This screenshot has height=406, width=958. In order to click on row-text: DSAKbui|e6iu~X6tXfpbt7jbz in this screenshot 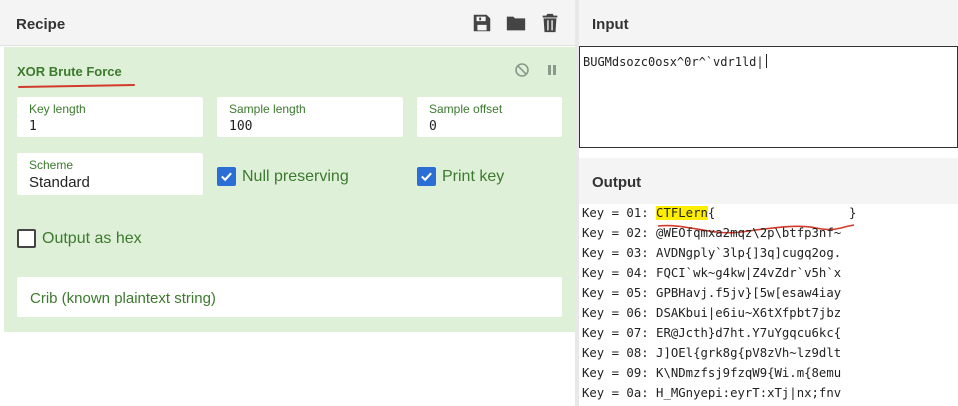, I will do `click(749, 313)`.